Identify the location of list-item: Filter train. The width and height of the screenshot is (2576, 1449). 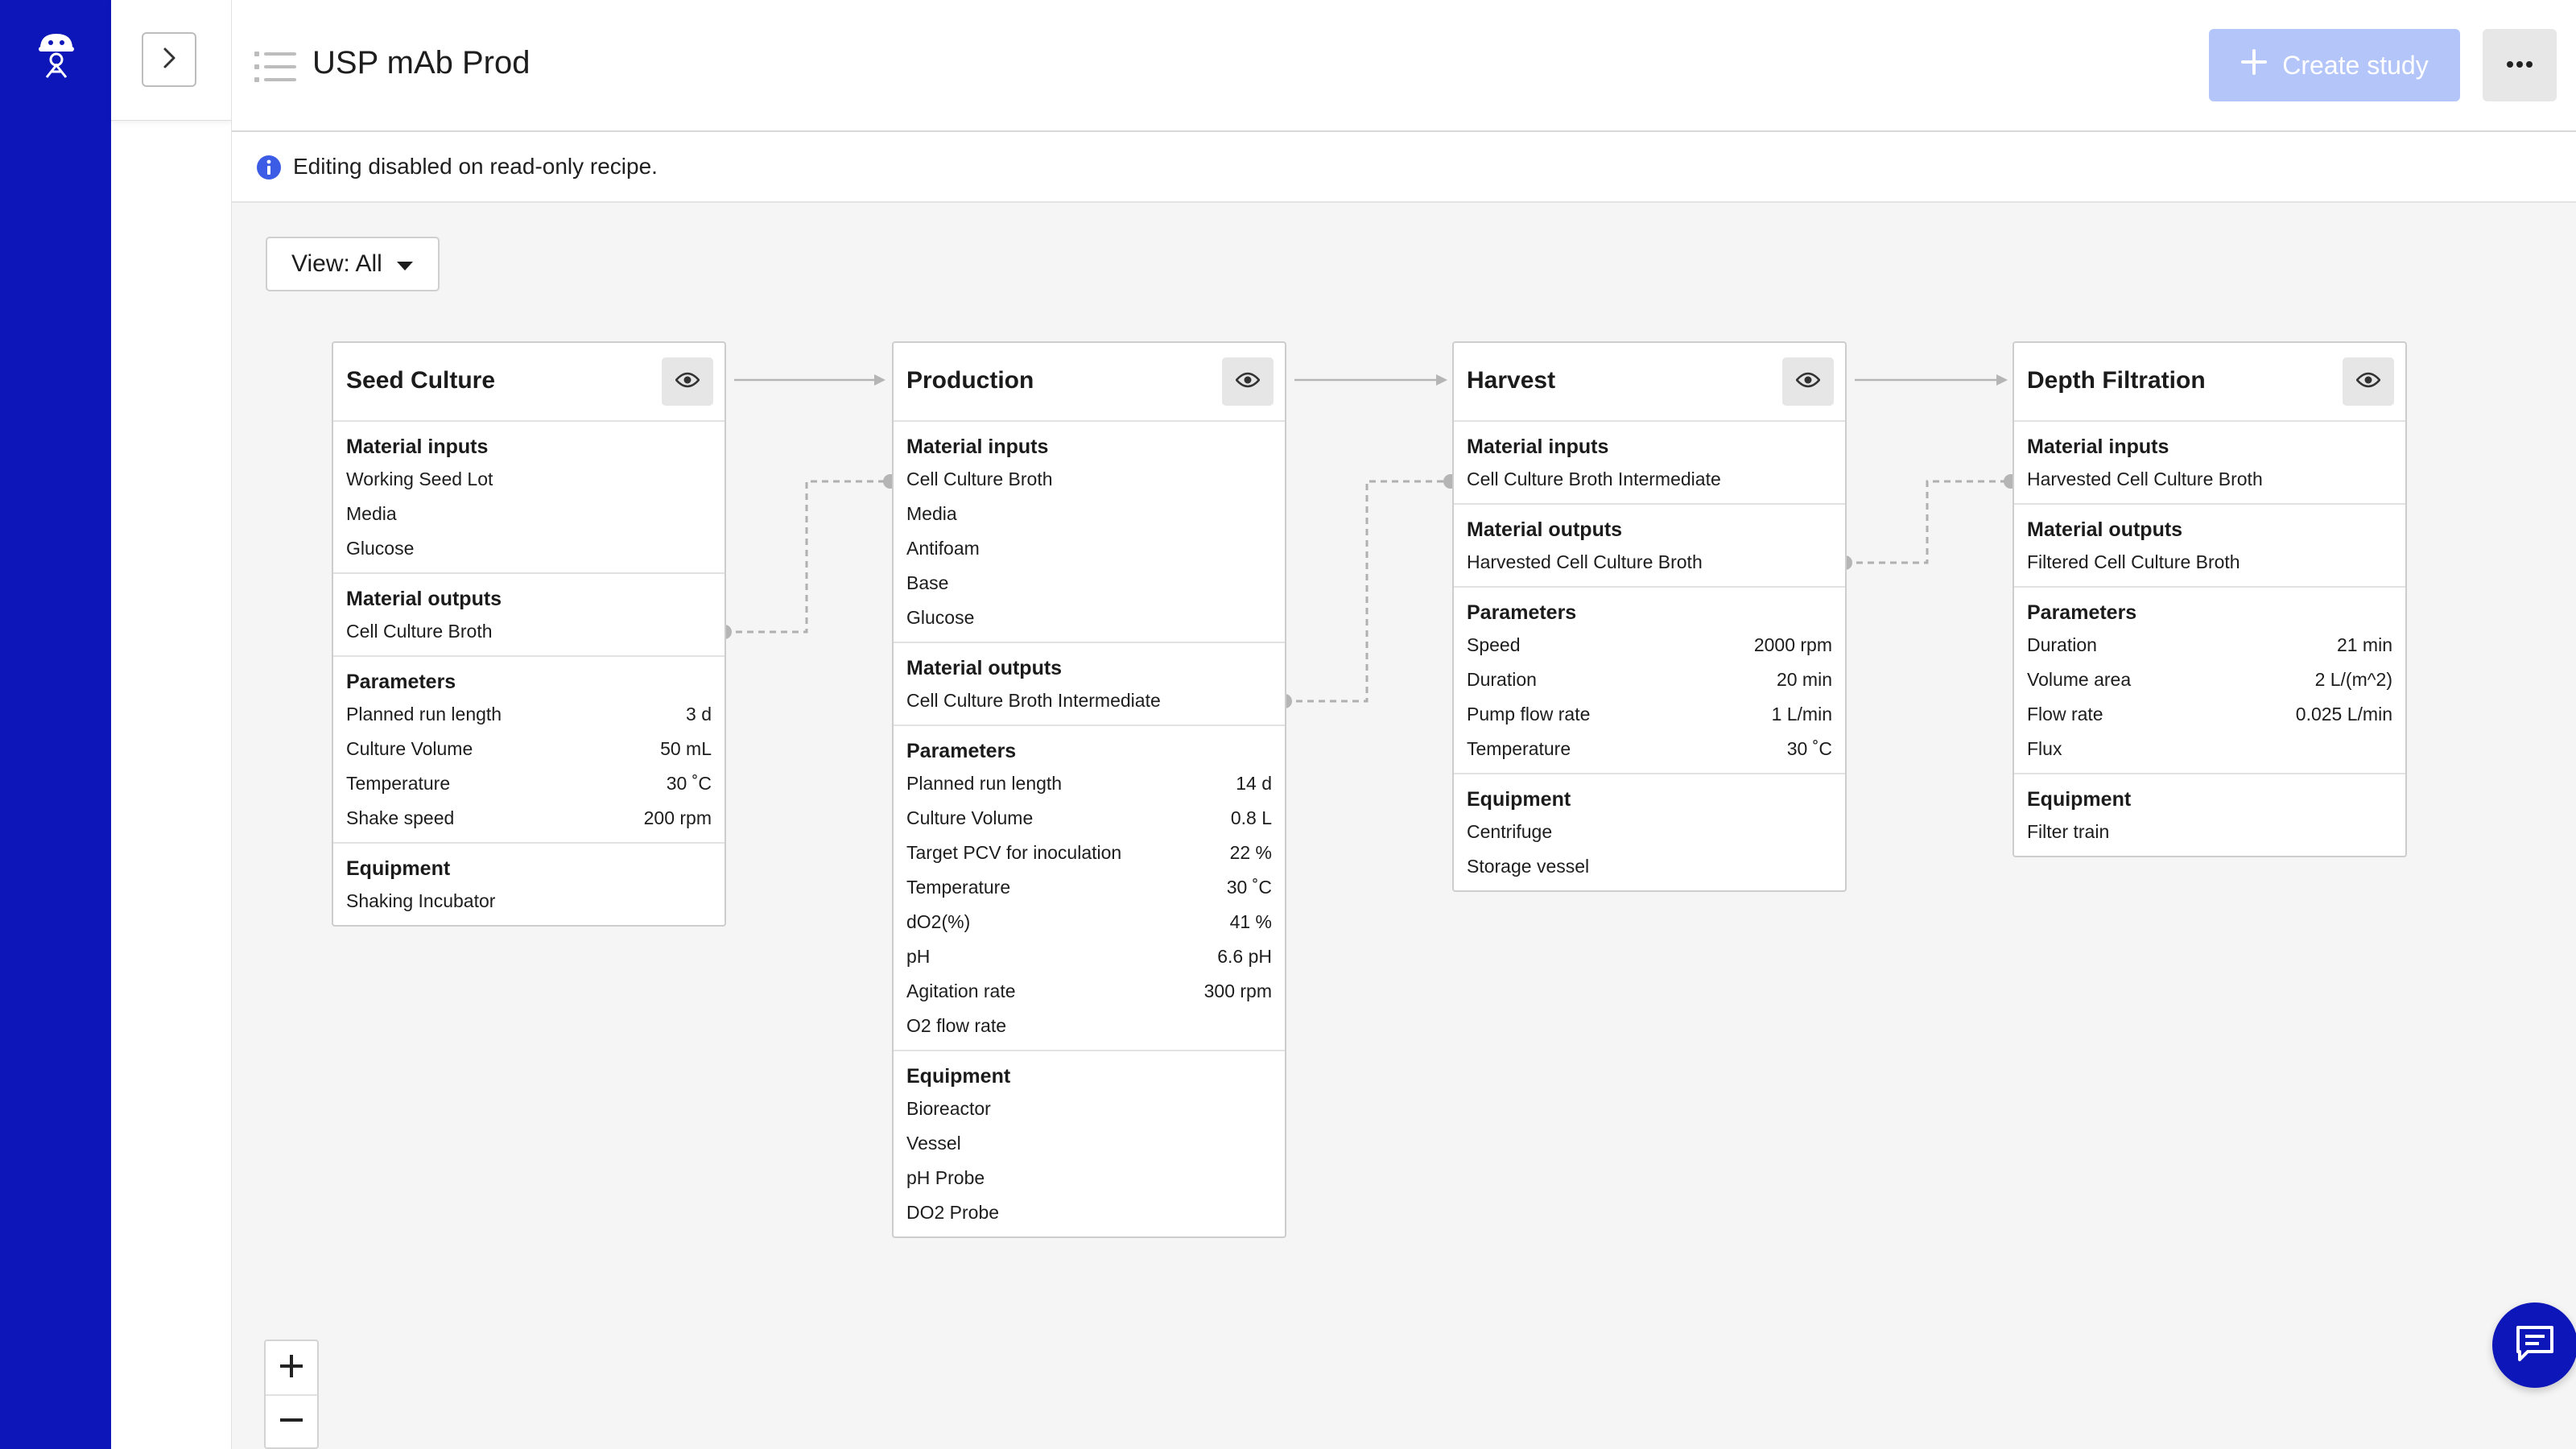
(2209, 832).